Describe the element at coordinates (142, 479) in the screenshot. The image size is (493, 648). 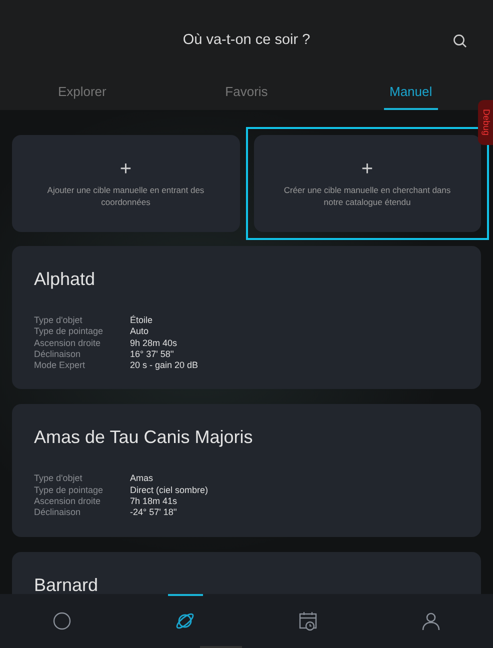
I see `detail-value: Amas` at that location.